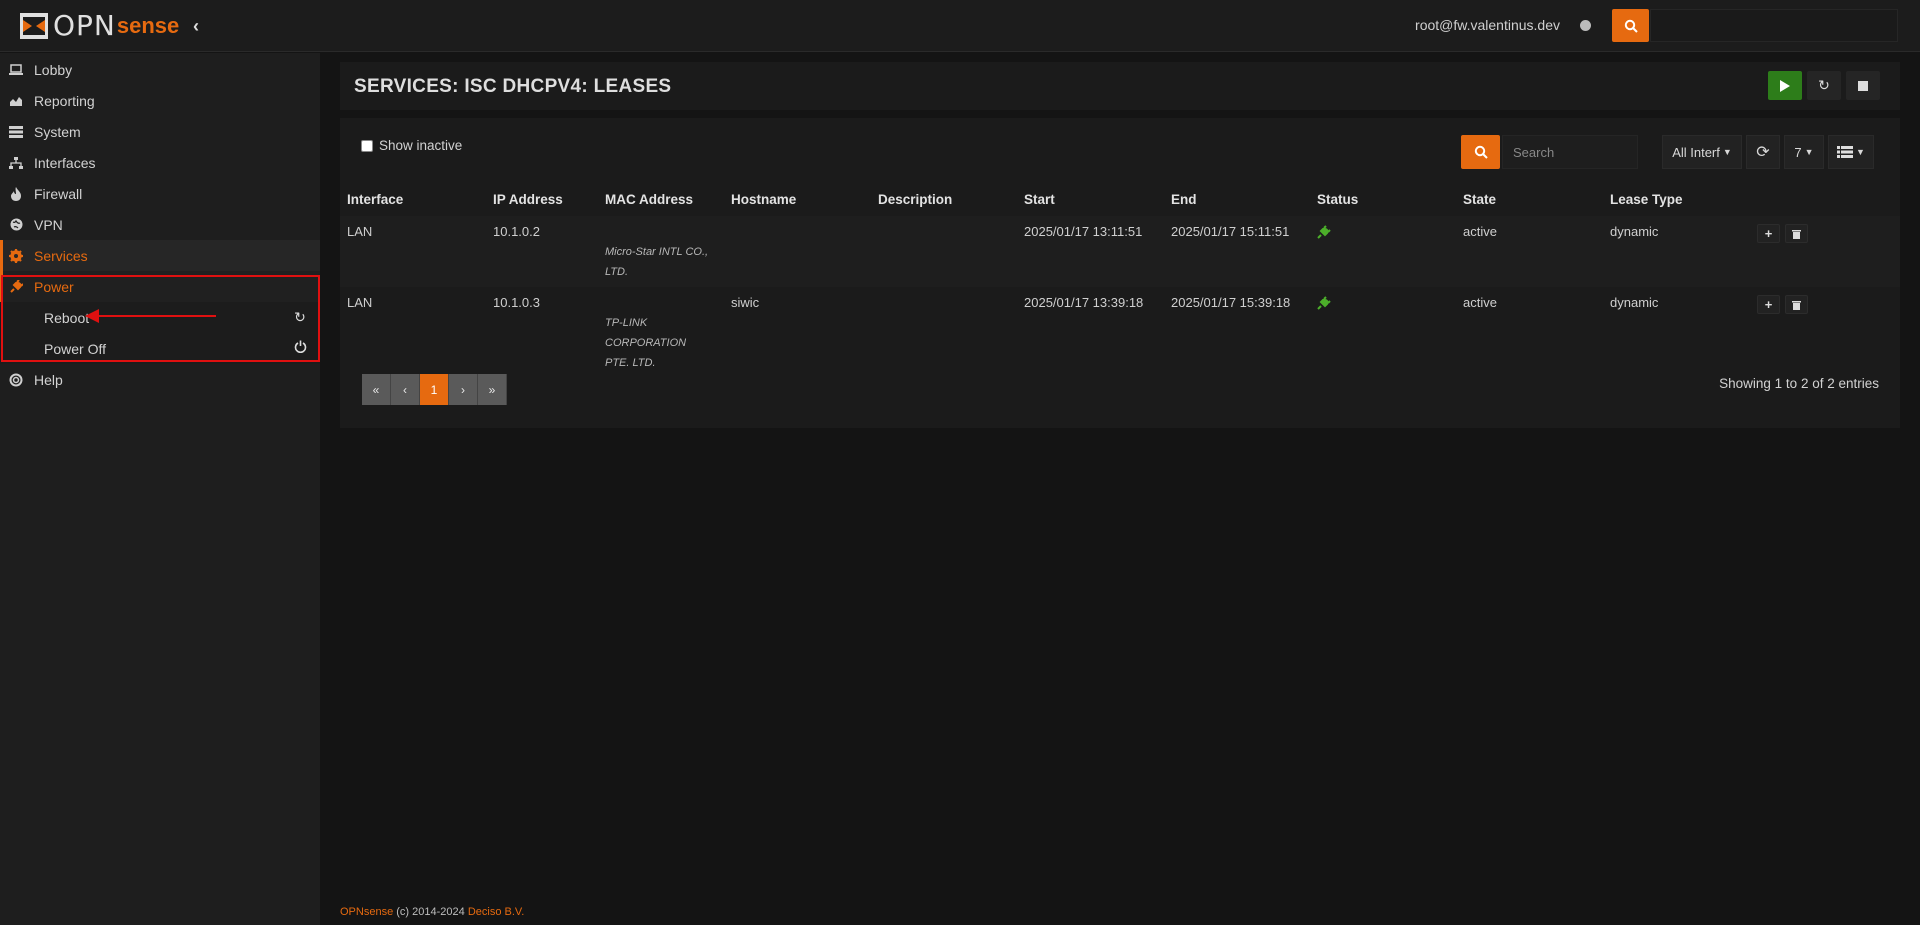  I want to click on sidebar-item-system: System, so click(160, 131).